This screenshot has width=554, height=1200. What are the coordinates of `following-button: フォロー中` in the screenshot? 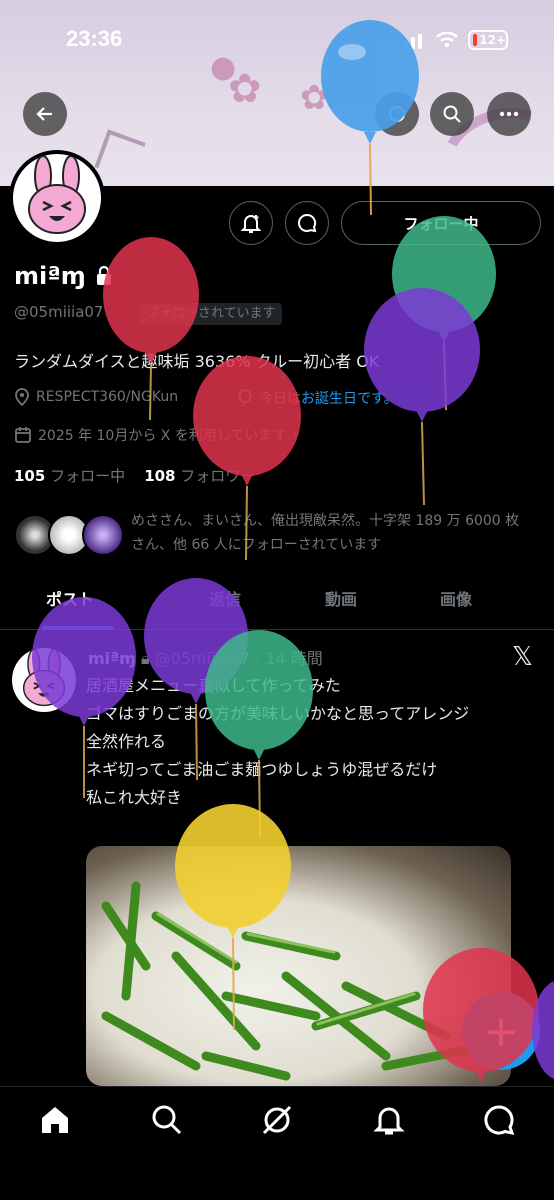 It's located at (441, 223).